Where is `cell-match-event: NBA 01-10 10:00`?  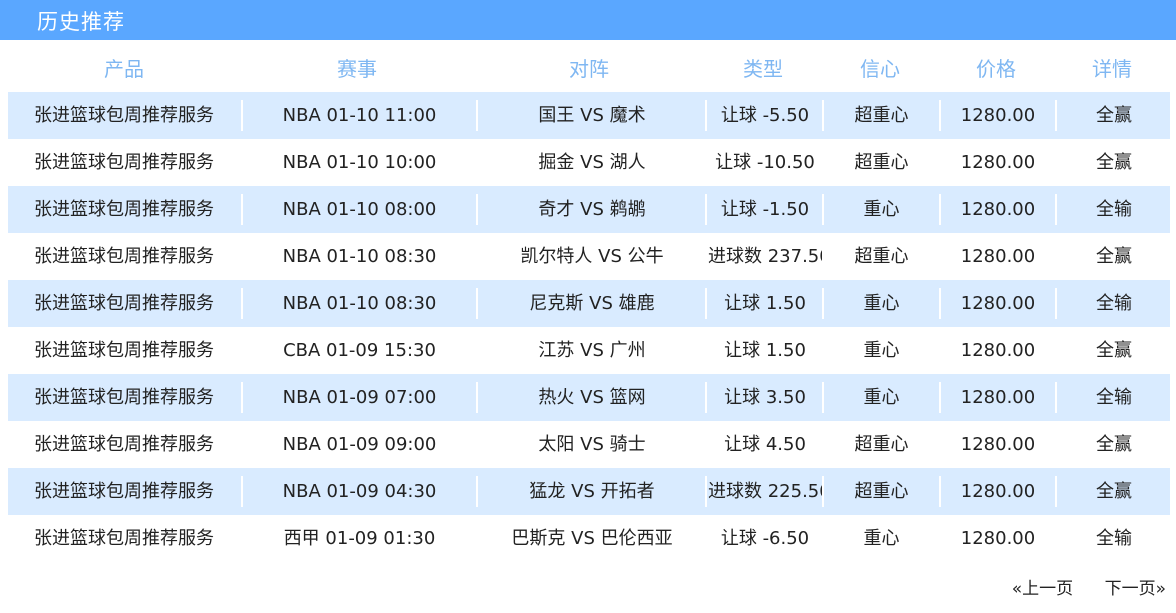
cell-match-event: NBA 01-10 10:00 is located at coordinates (359, 162).